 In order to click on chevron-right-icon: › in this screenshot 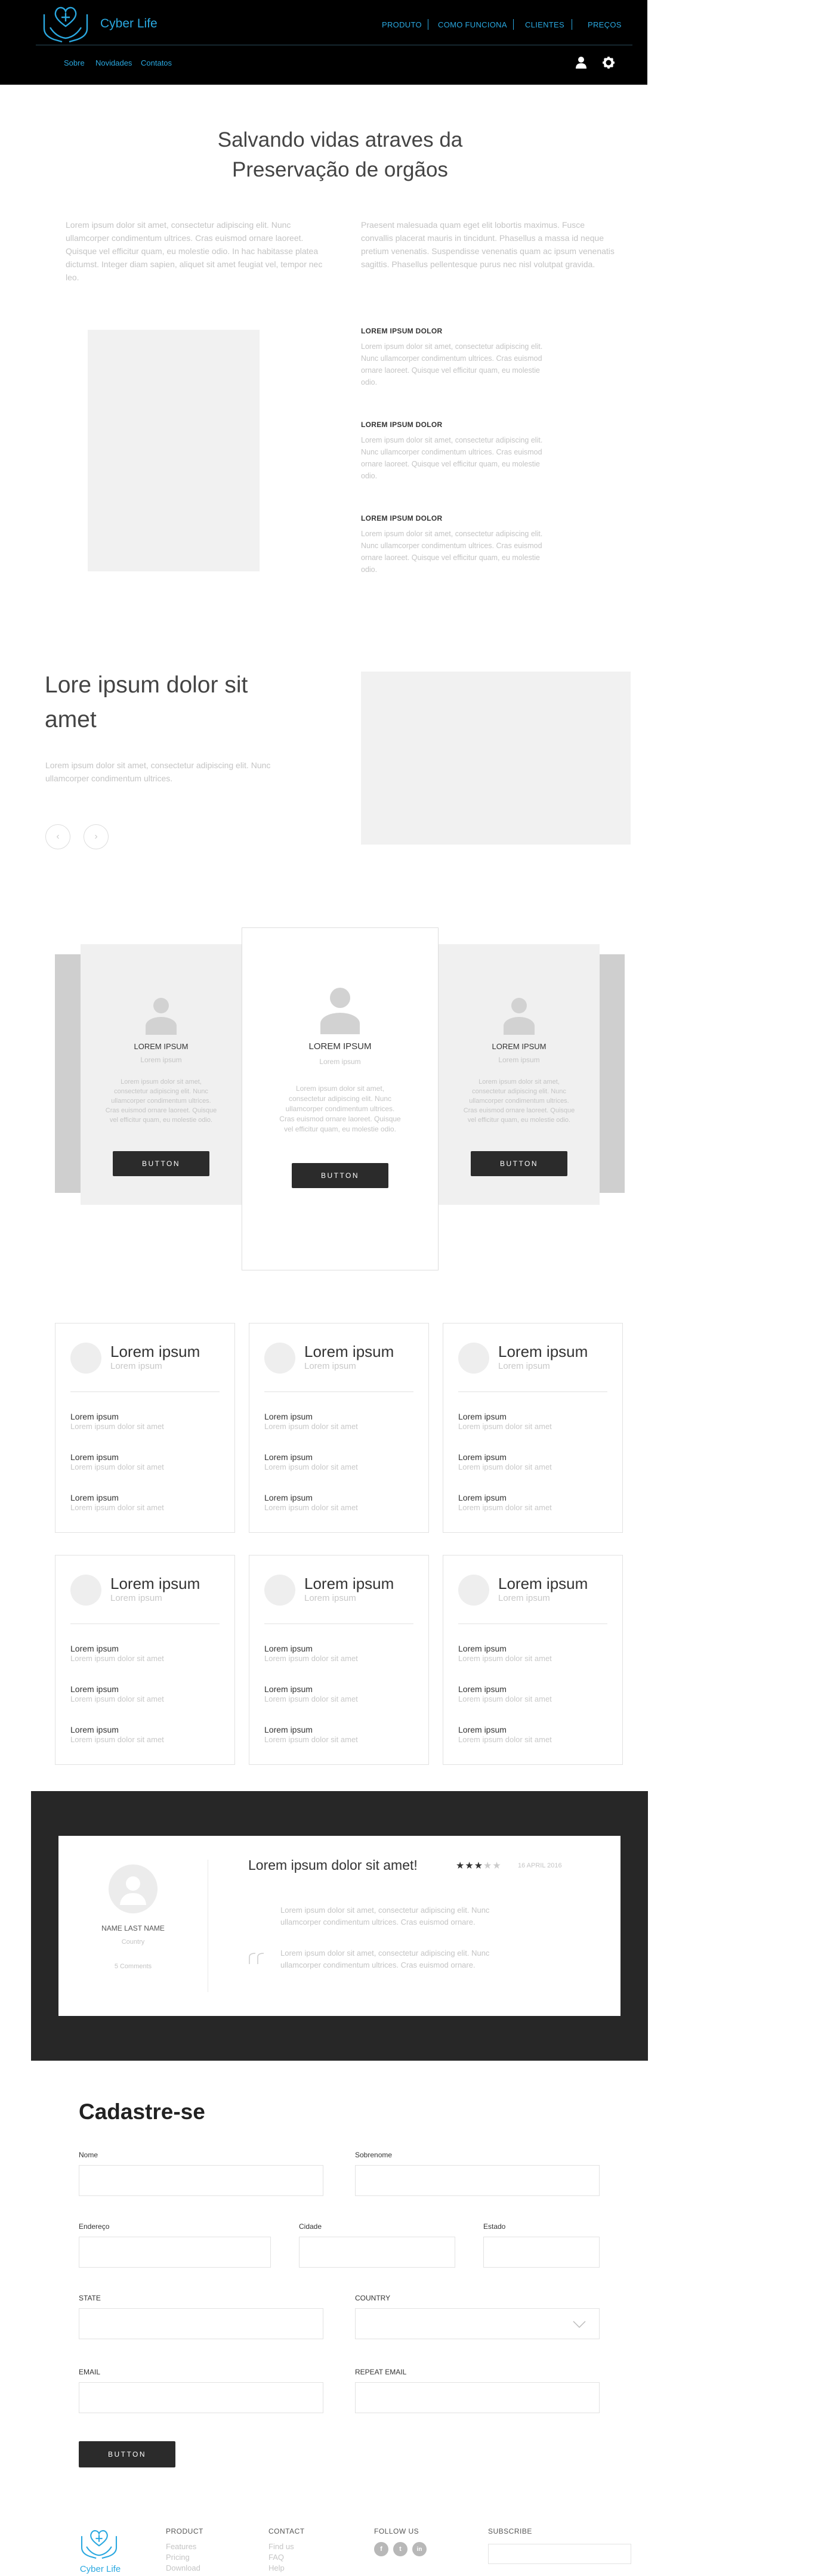, I will do `click(96, 836)`.